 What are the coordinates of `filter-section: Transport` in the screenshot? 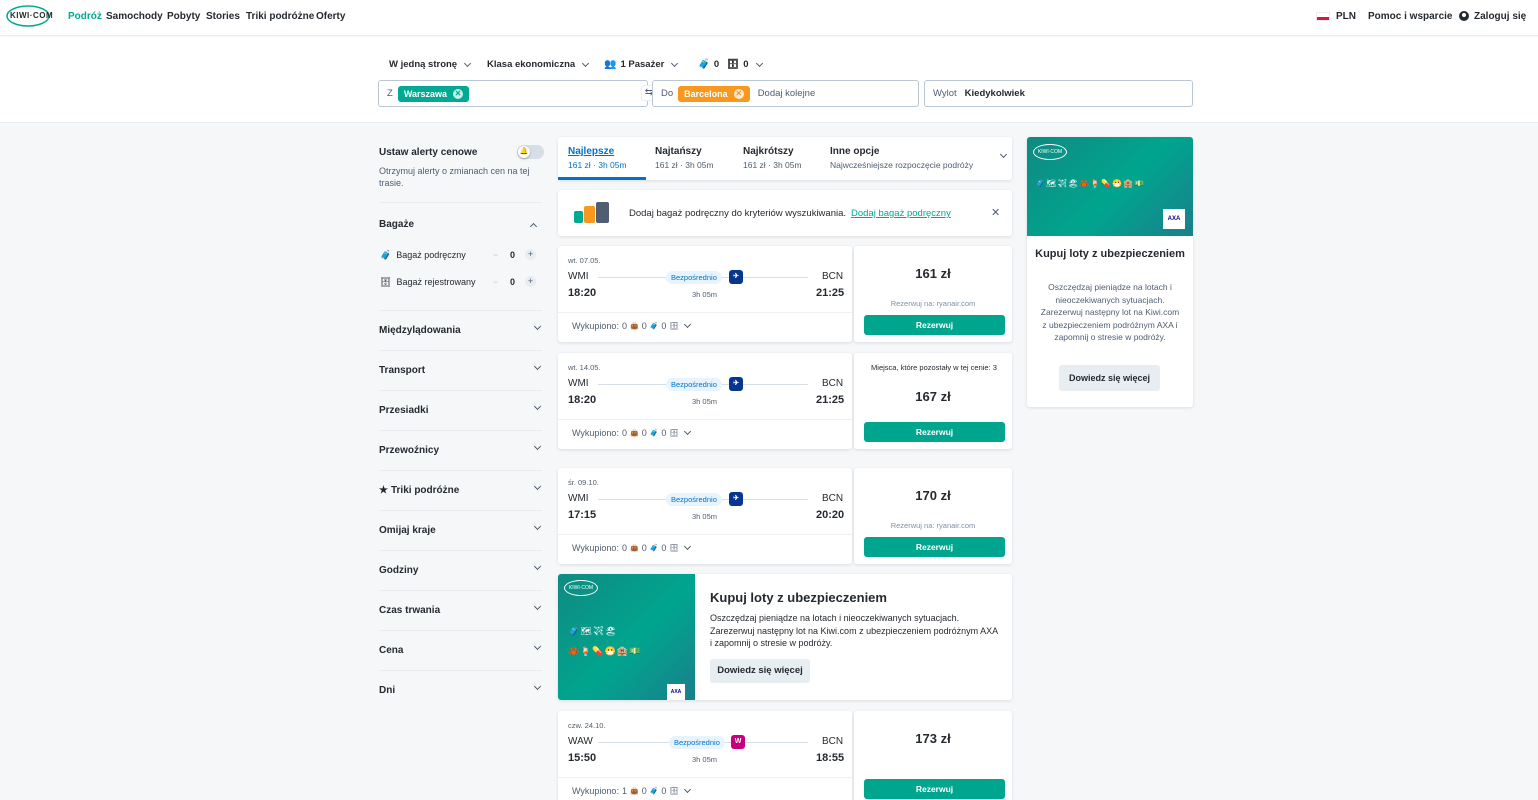 It's located at (402, 370).